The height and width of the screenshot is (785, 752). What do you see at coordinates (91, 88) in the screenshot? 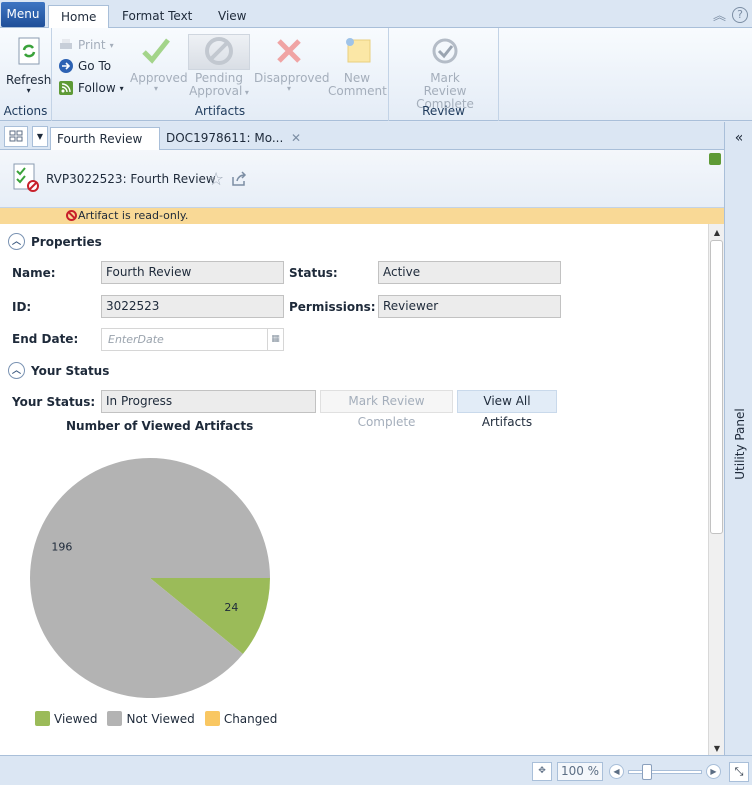
I see `follow-button: Follow ▾` at bounding box center [91, 88].